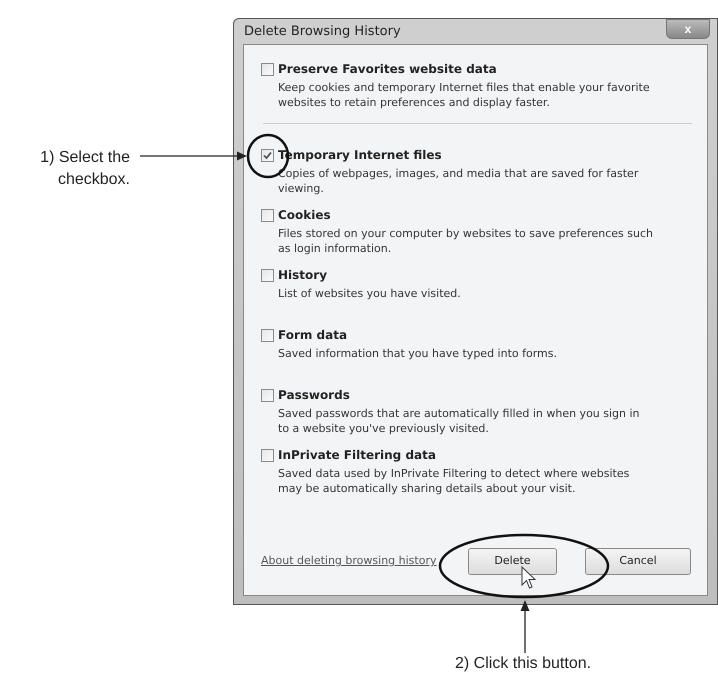  What do you see at coordinates (84, 169) in the screenshot?
I see `callout-text: 1) Select the checkbox.` at bounding box center [84, 169].